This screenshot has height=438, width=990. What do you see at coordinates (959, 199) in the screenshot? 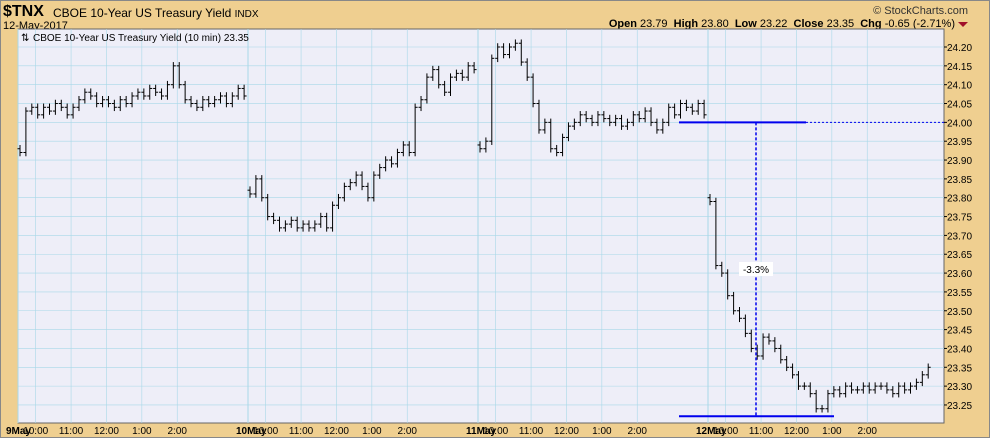
I see `y-tick-label: 23.80` at bounding box center [959, 199].